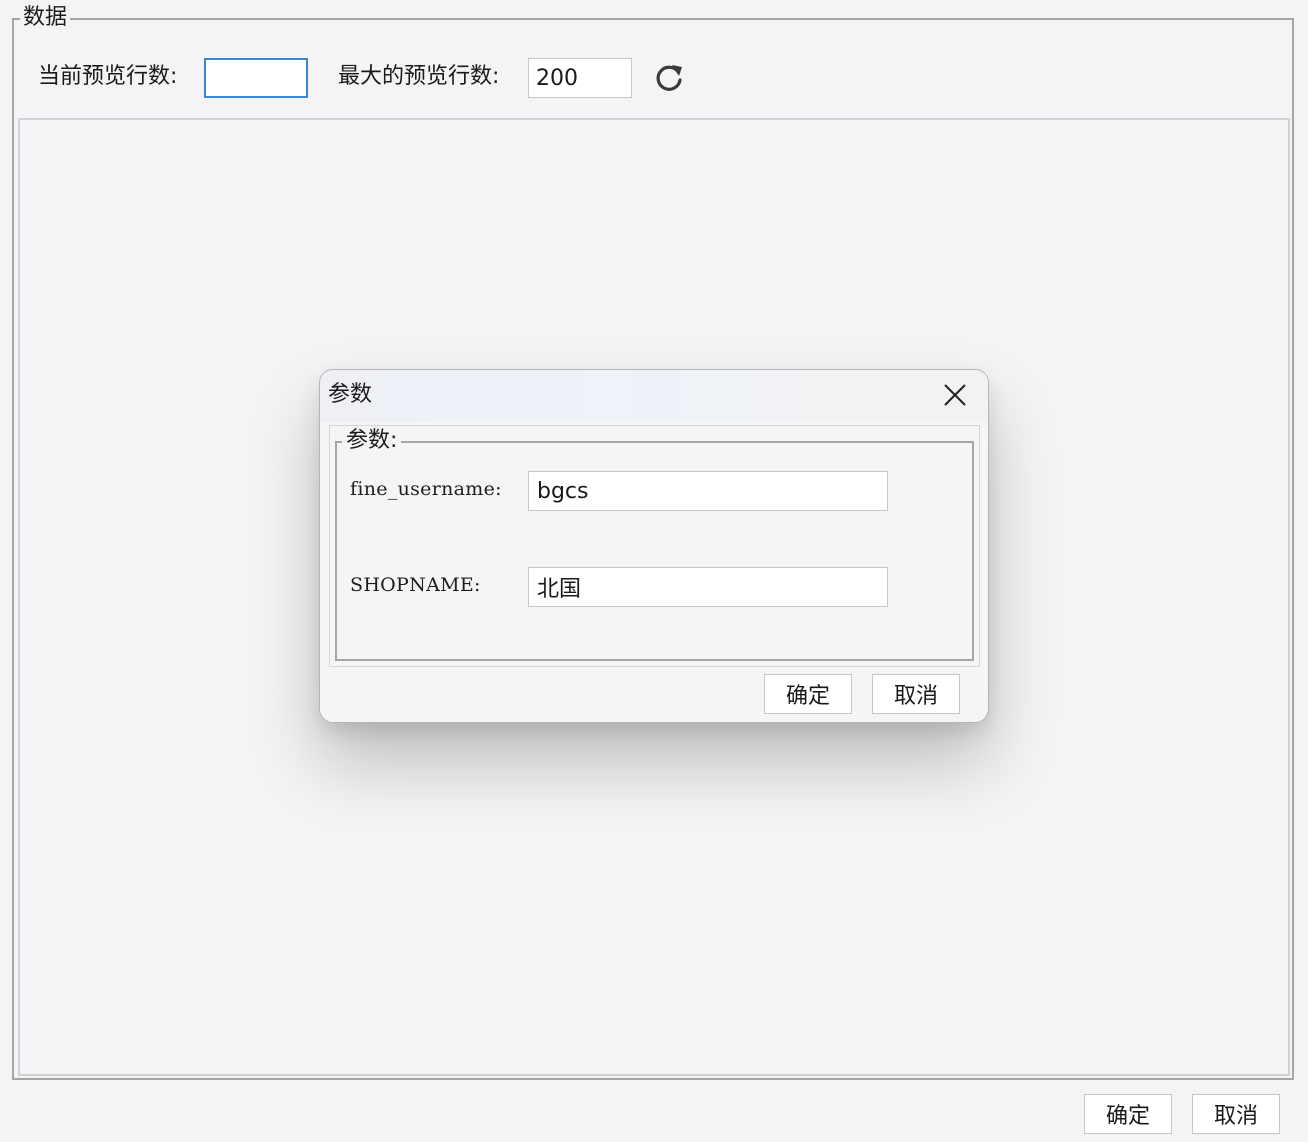  I want to click on param-input-shopname, so click(708, 587).